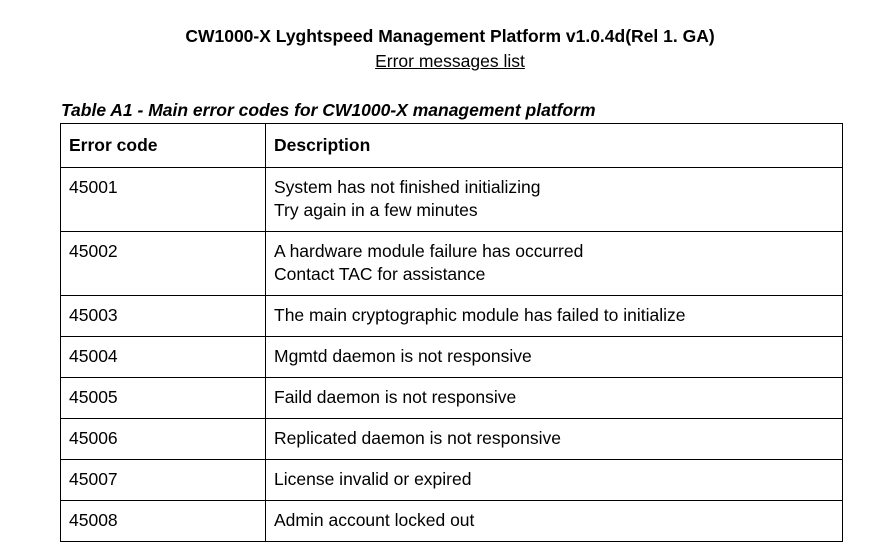 This screenshot has height=544, width=884. I want to click on description-cell: Mgmtd daemon is not responsive, so click(554, 357).